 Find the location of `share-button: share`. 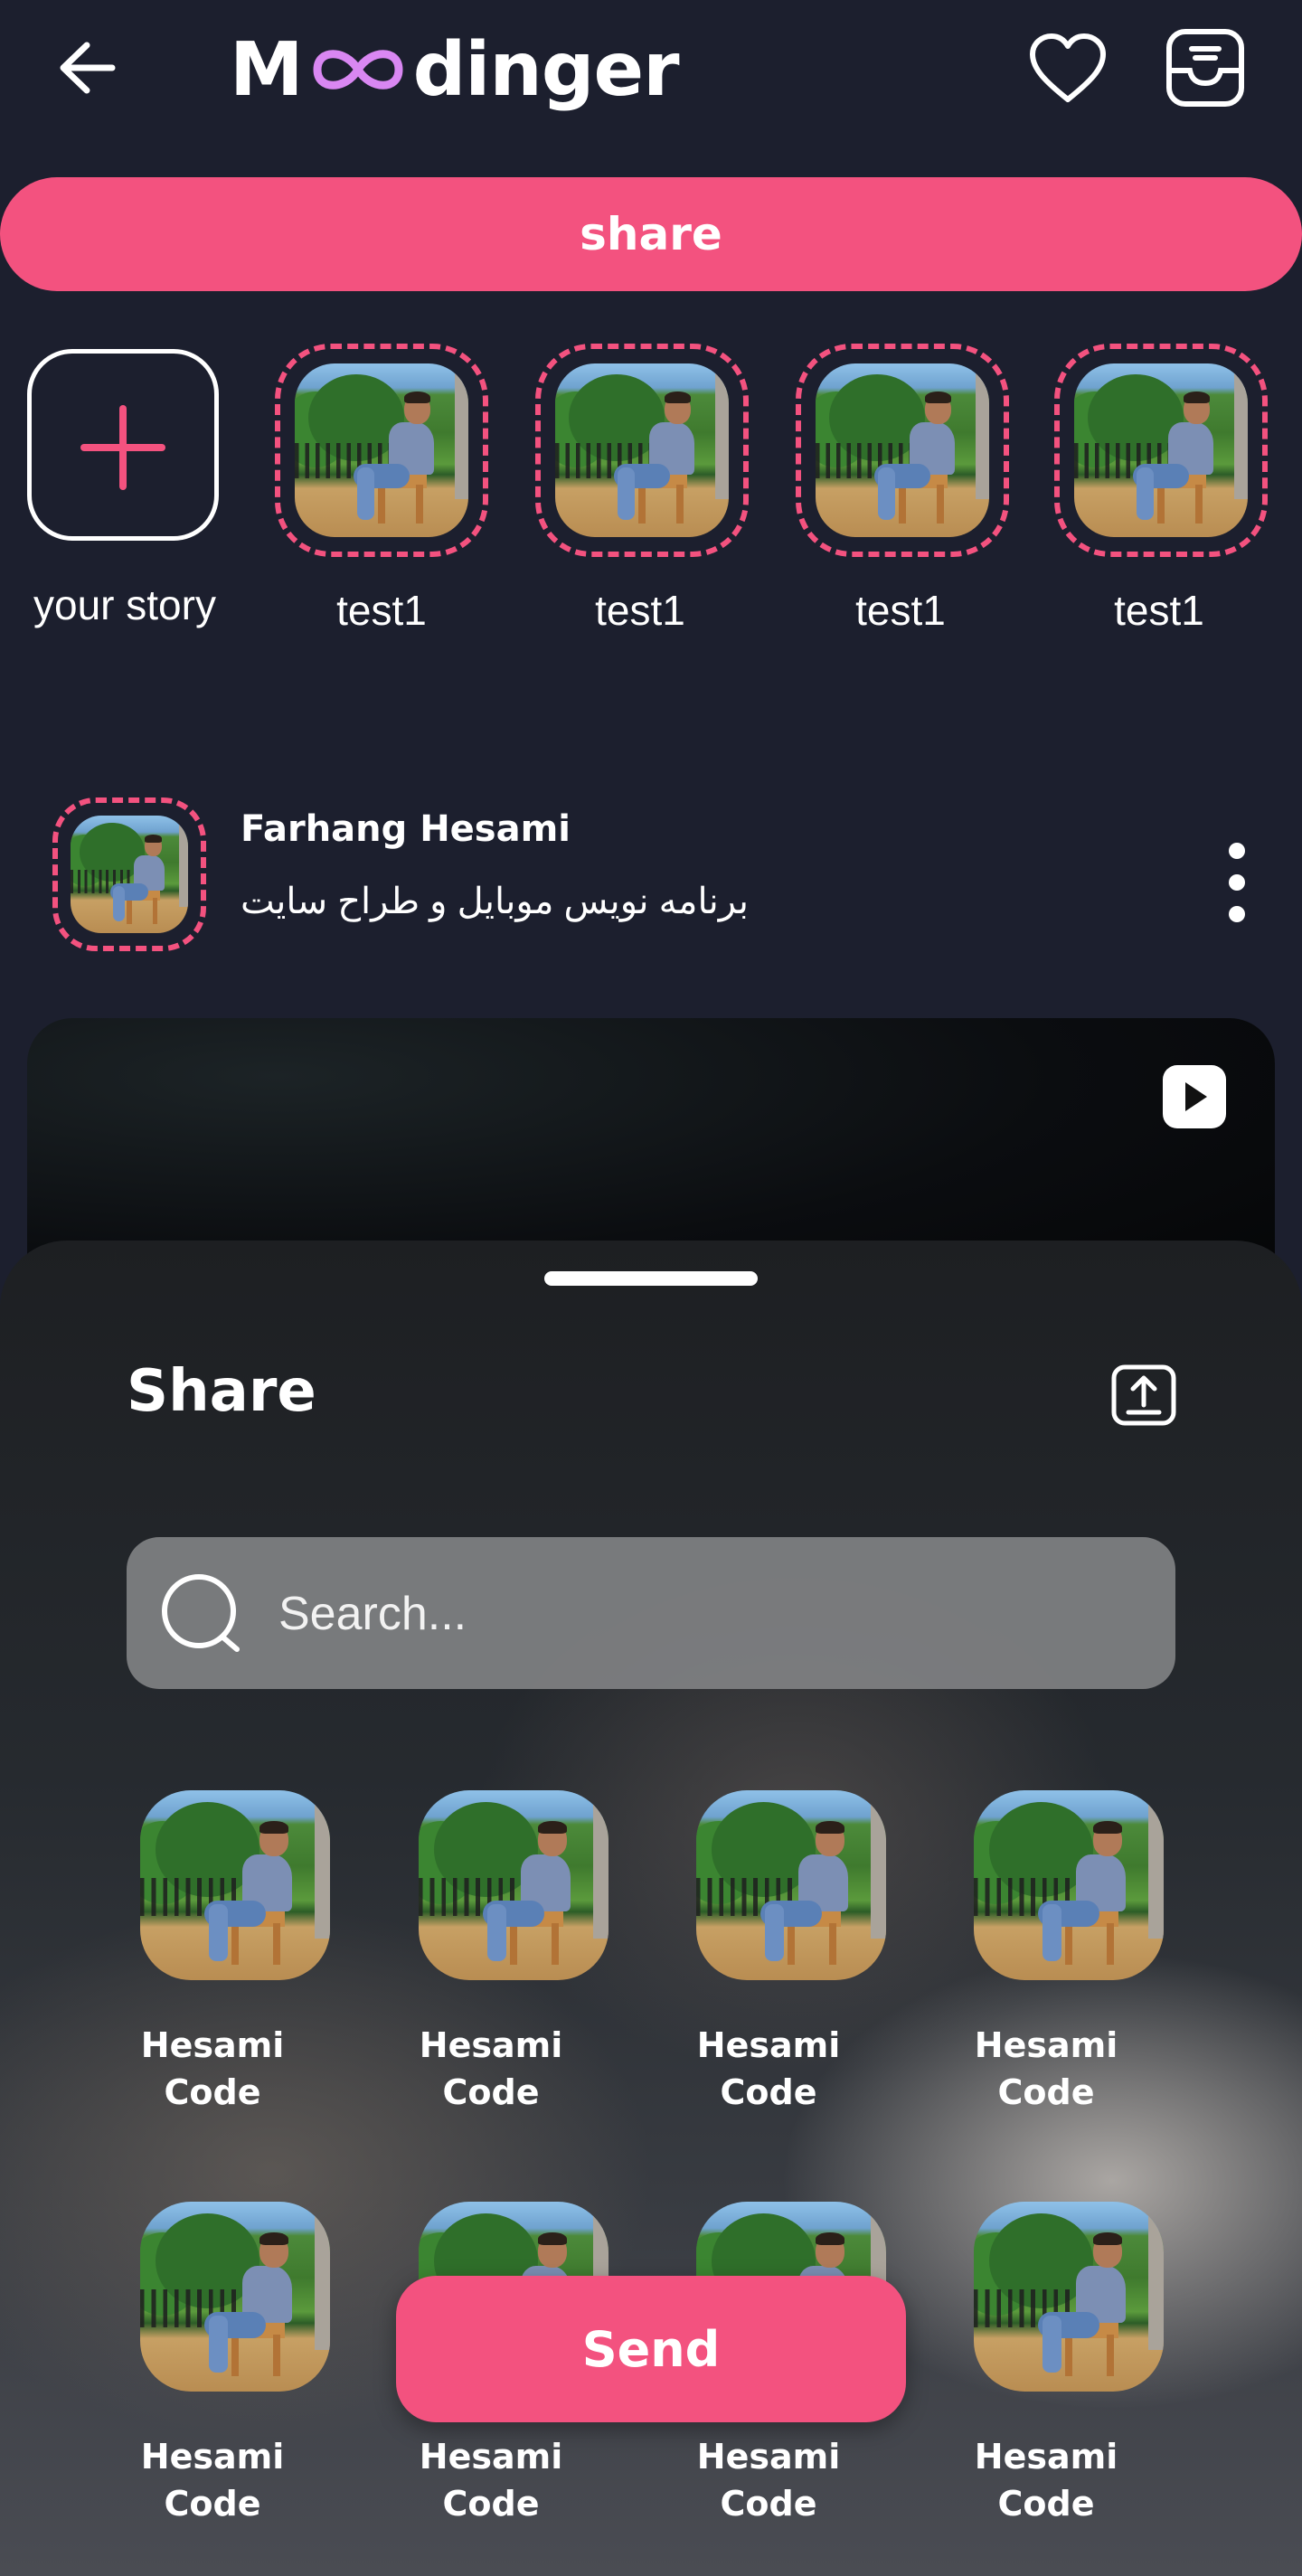

share-button: share is located at coordinates (651, 234).